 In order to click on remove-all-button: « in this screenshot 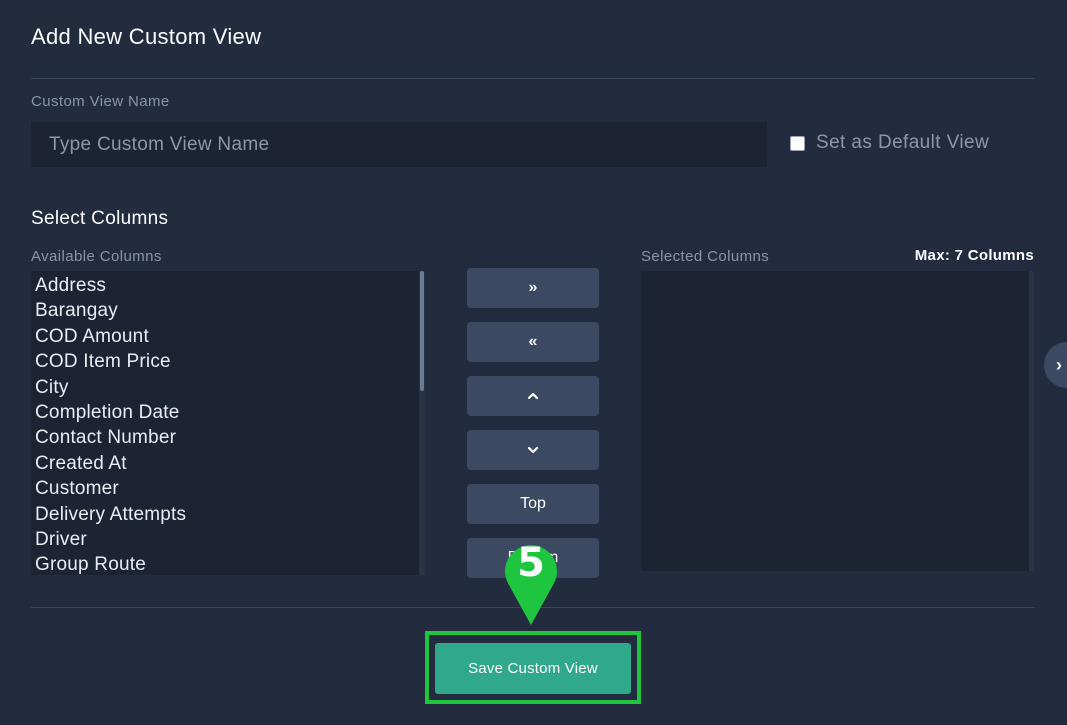, I will do `click(533, 342)`.